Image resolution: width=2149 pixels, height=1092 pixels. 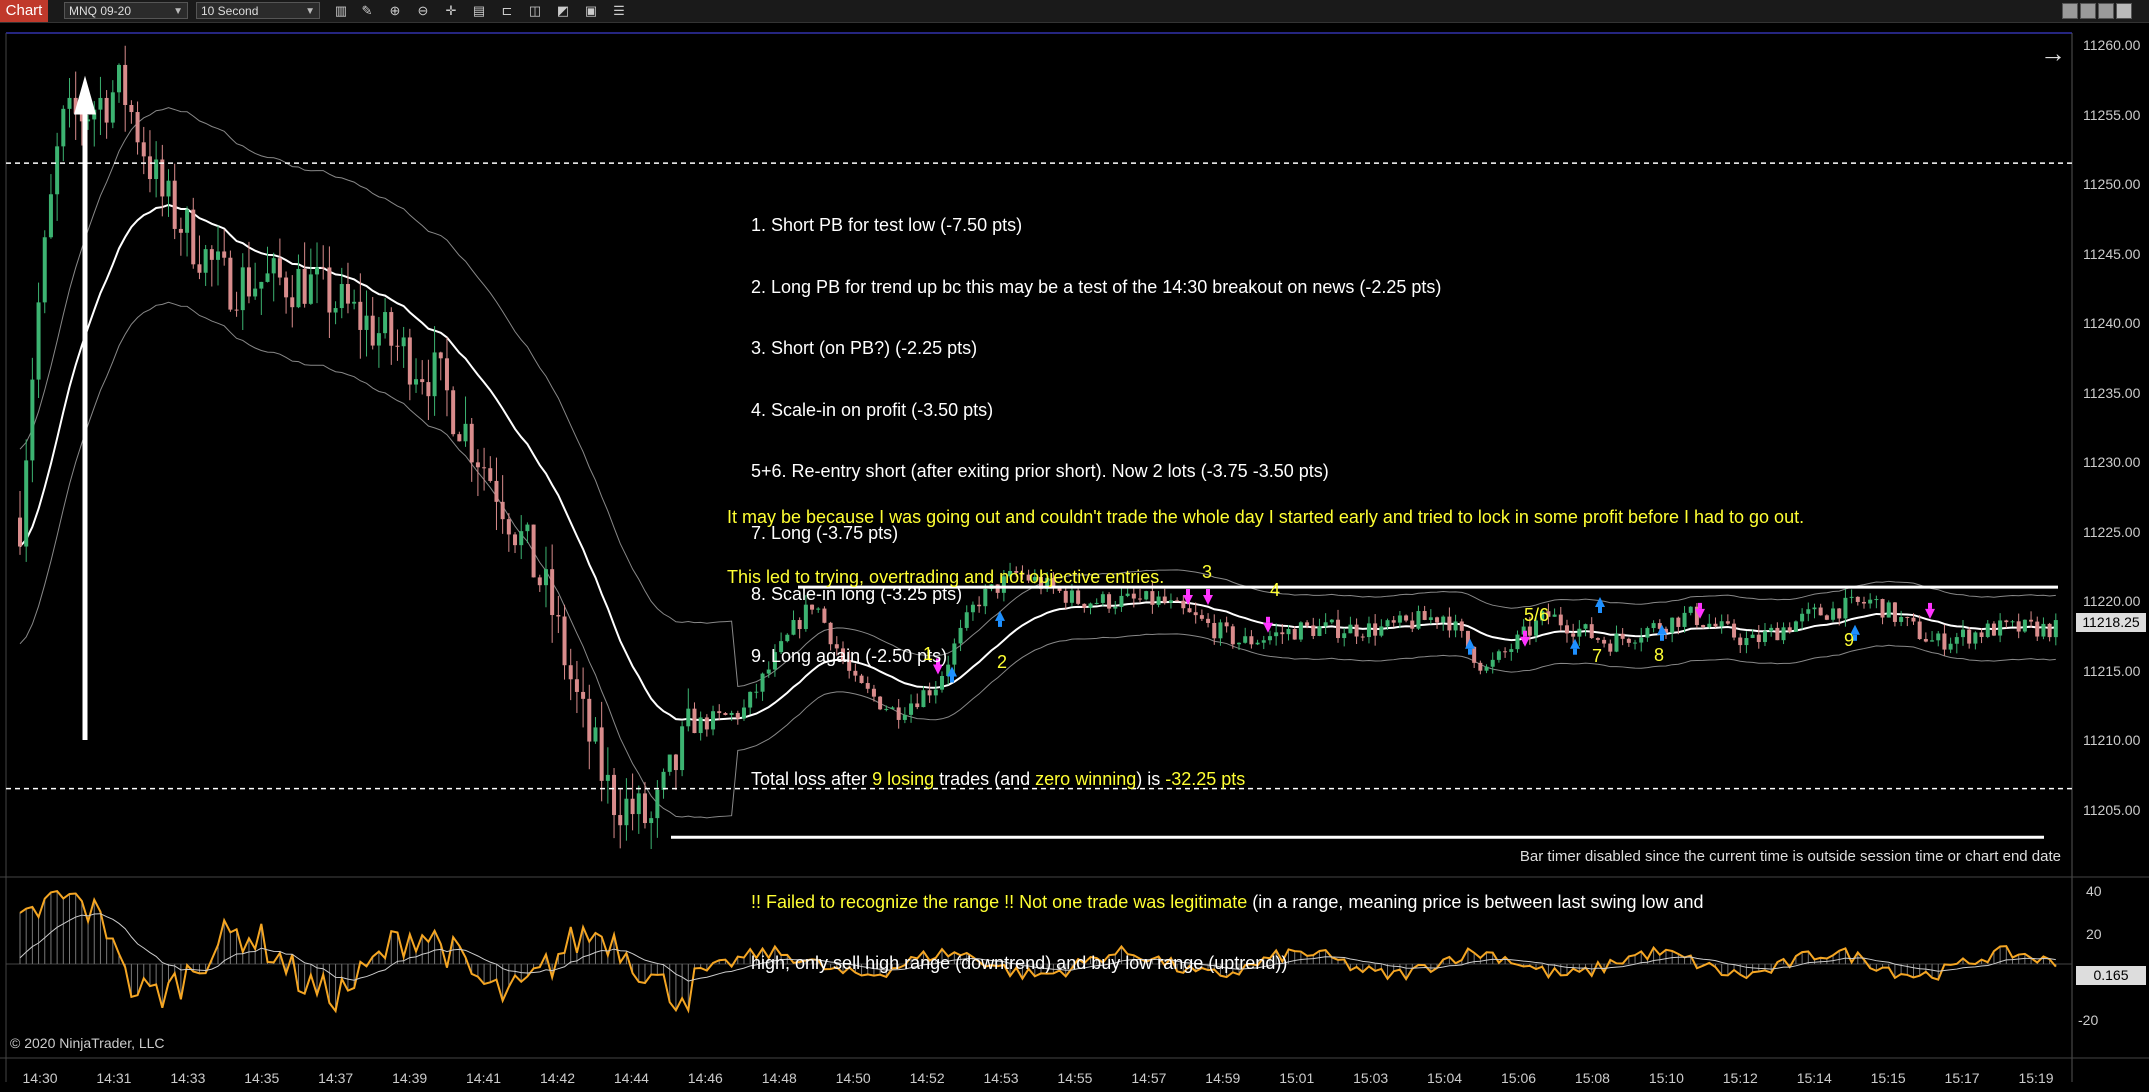 I want to click on price-tick-label: 11250.00, so click(x=2112, y=184).